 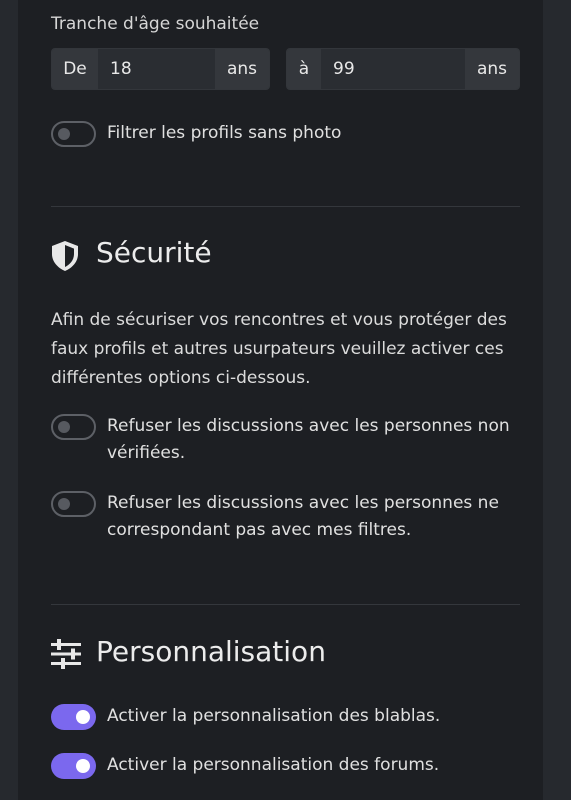 What do you see at coordinates (273, 765) in the screenshot?
I see `forums-personalisation-label: Activer la personnalisation des forums.` at bounding box center [273, 765].